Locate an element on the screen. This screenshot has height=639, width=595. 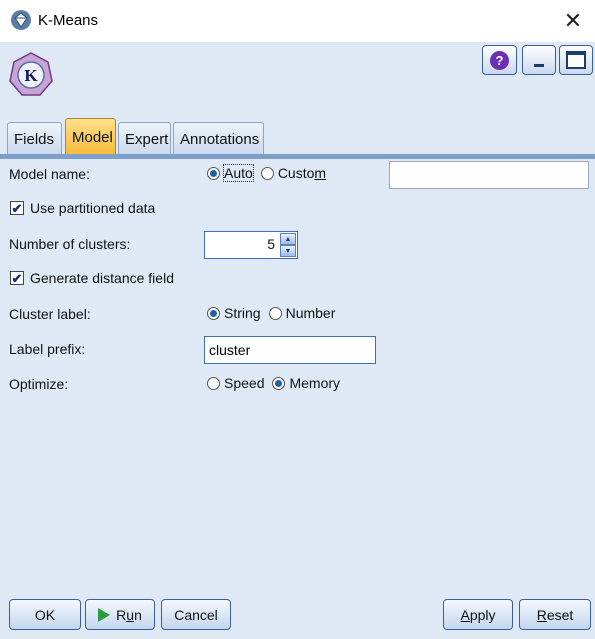
radio-speed-label: Speed is located at coordinates (244, 383).